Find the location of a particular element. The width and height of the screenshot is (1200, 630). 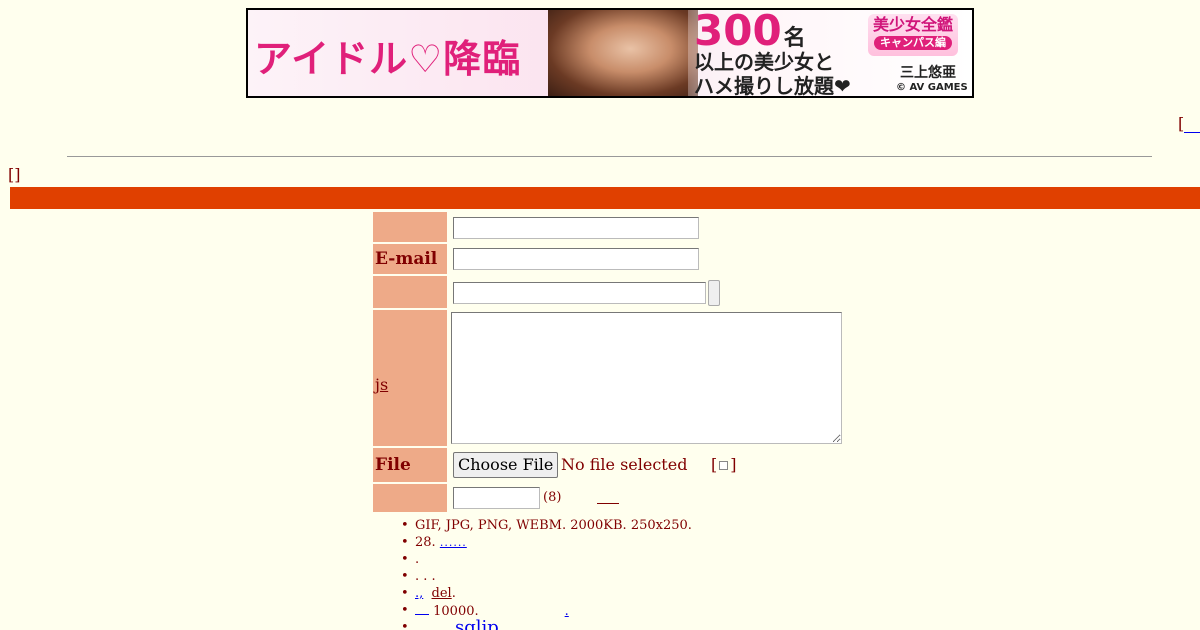

comment-label-cell: js is located at coordinates (410, 378).